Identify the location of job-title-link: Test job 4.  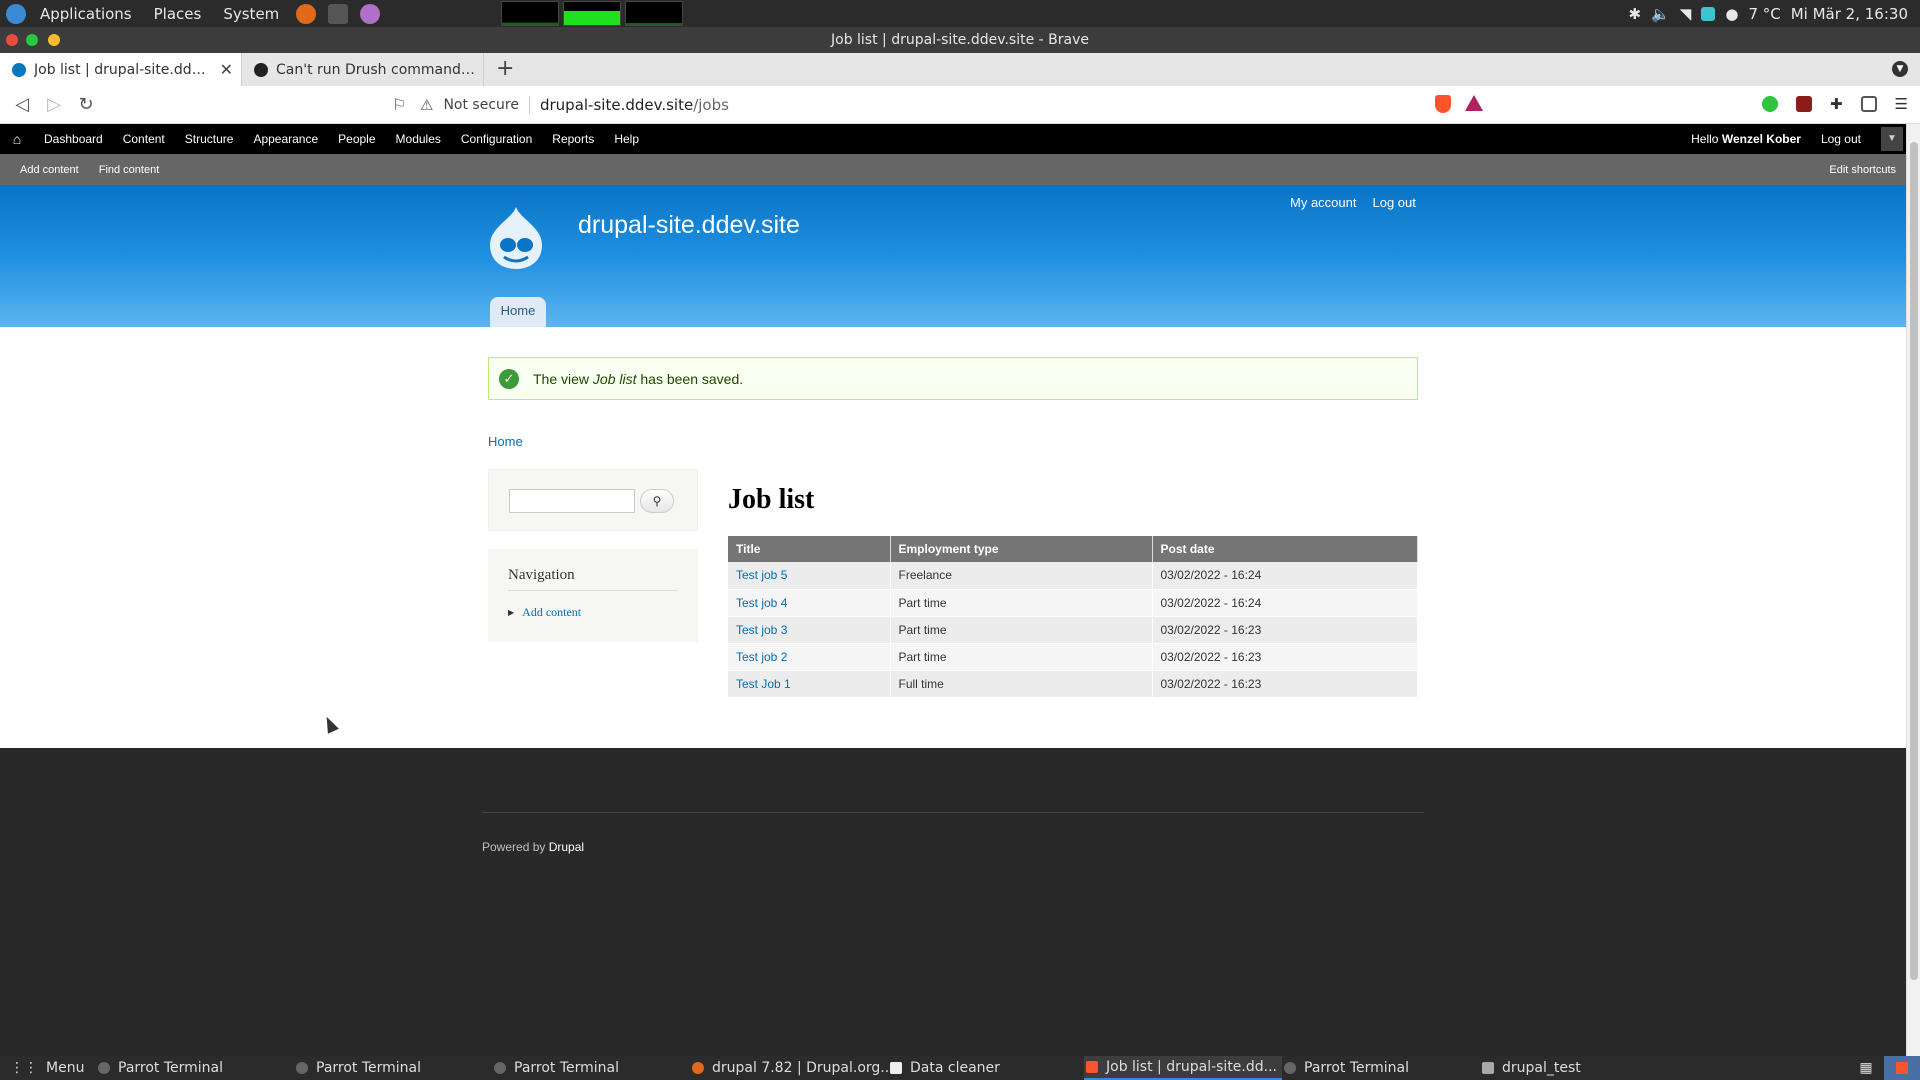
(809, 603).